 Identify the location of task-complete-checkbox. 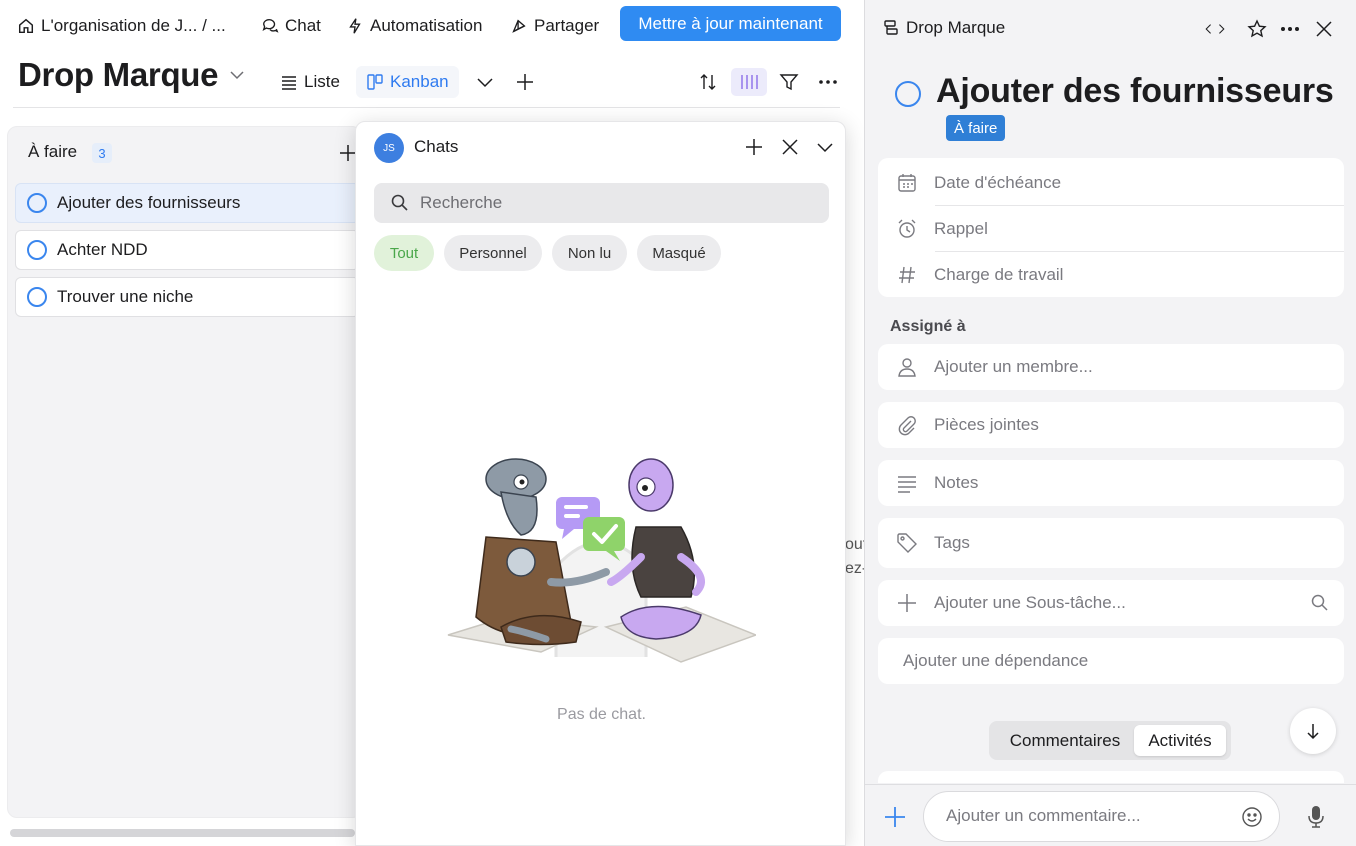
(908, 94).